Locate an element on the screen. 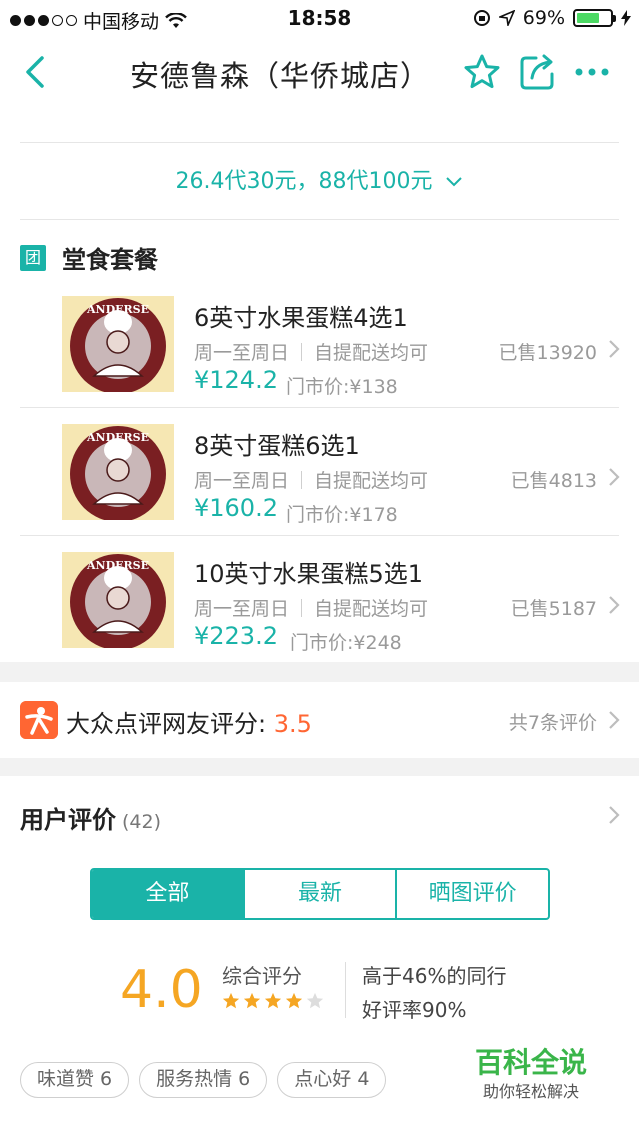 The image size is (639, 1136). review-tag: 味道赞 6 is located at coordinates (75, 1080).